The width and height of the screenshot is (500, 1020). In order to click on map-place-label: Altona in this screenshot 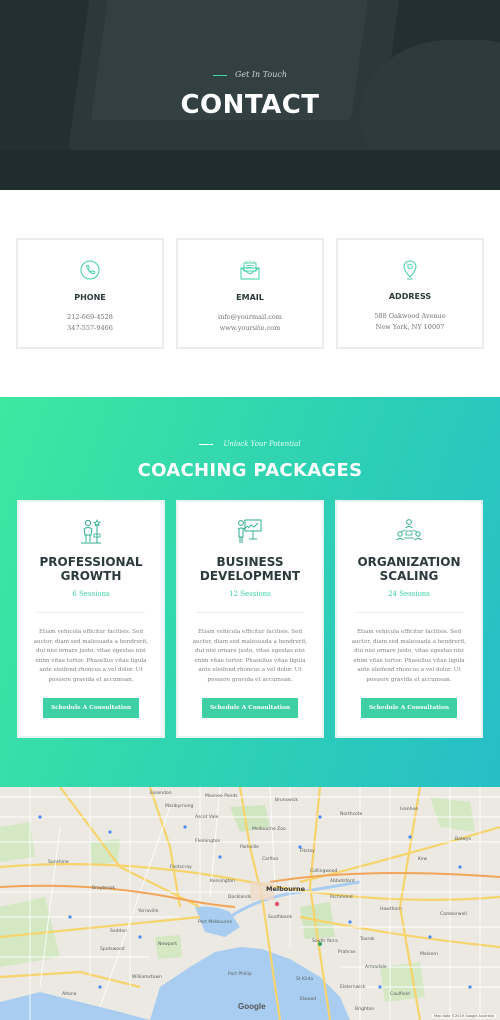, I will do `click(69, 994)`.